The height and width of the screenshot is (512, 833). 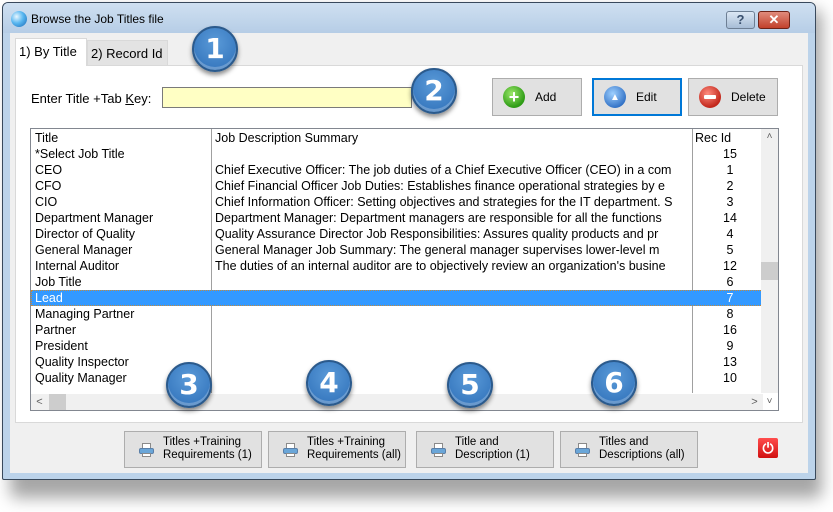 I want to click on cell-rec-id: 5, so click(x=730, y=250).